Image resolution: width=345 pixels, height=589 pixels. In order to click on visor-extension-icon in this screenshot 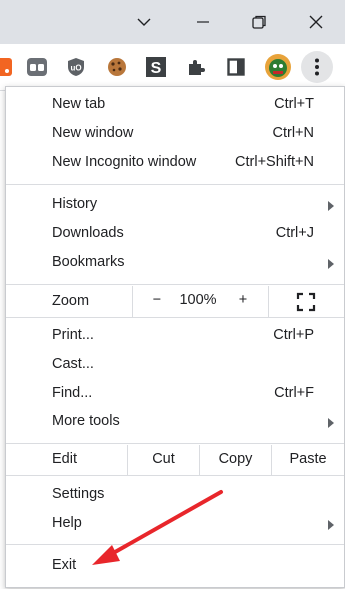, I will do `click(37, 67)`.